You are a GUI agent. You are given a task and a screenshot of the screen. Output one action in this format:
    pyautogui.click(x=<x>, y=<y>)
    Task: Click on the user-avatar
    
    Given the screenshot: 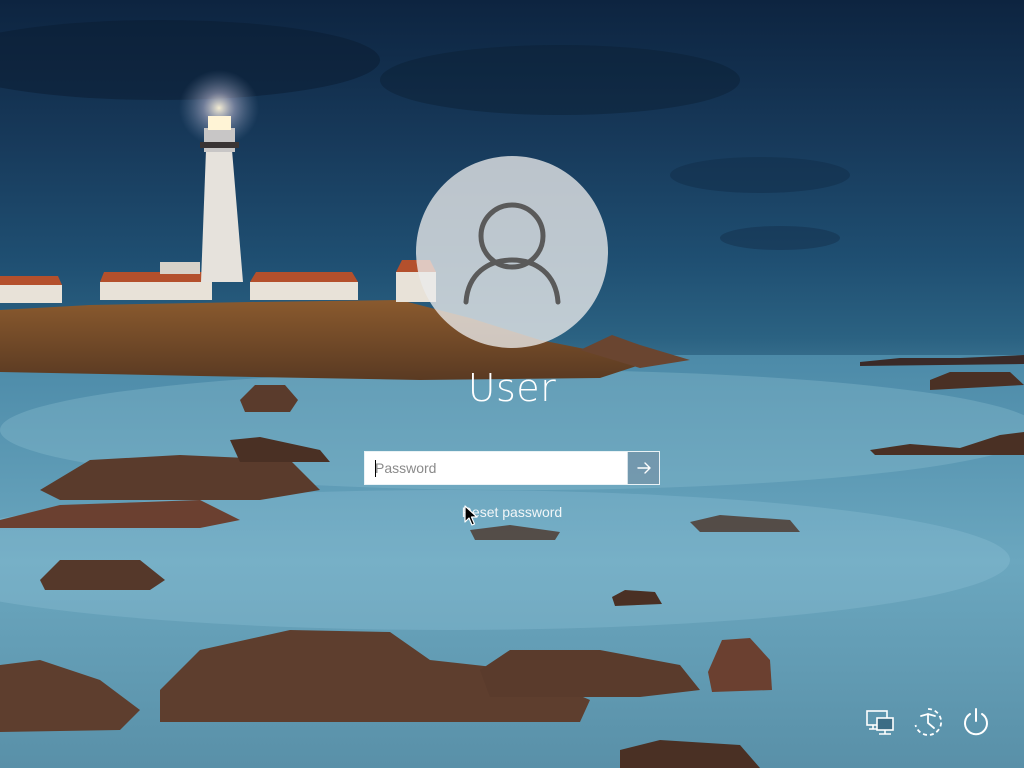 What is the action you would take?
    pyautogui.click(x=512, y=252)
    